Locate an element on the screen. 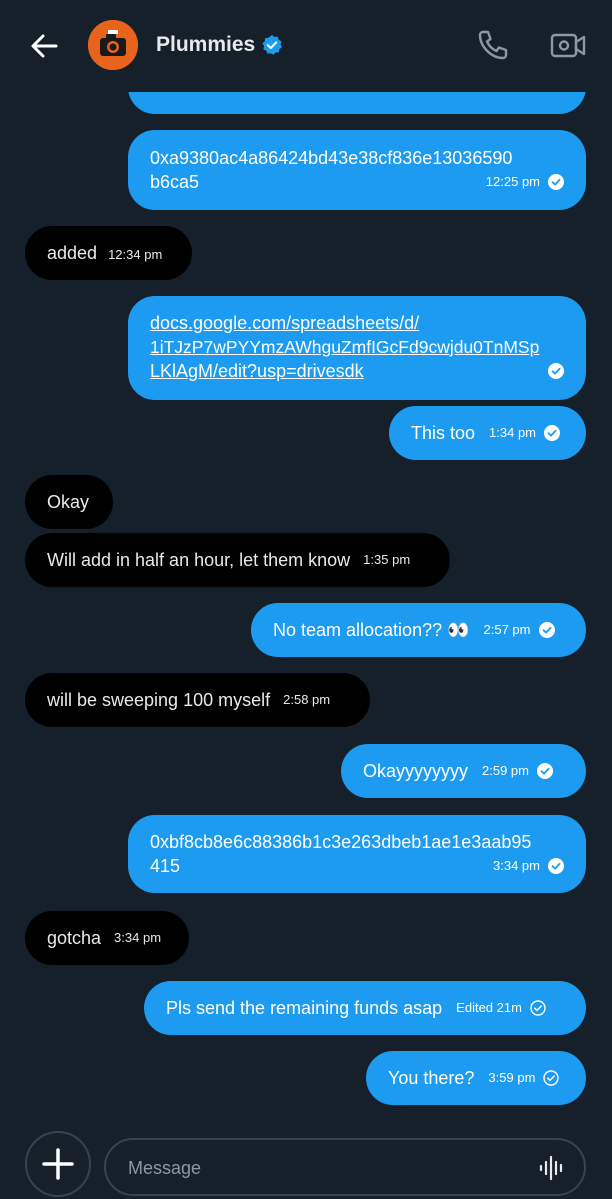 This screenshot has width=612, height=1199. message-input is located at coordinates (318, 1168).